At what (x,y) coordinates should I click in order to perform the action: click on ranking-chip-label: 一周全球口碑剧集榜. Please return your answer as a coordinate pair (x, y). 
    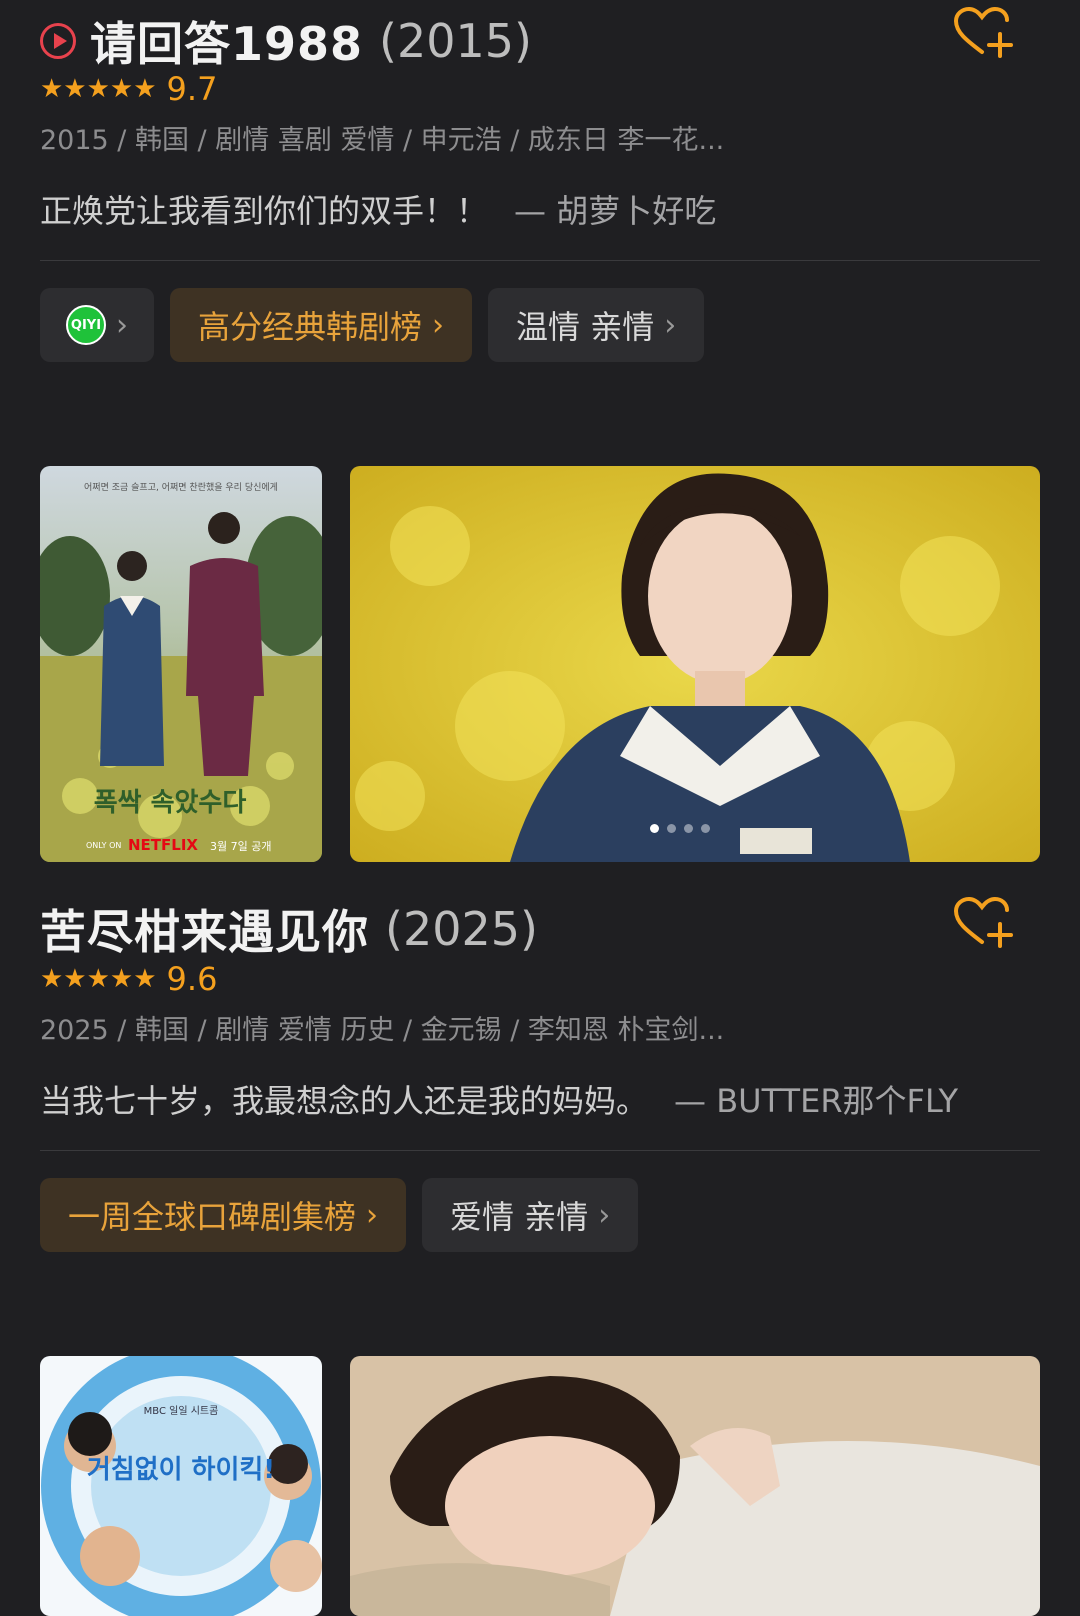
    Looking at the image, I should click on (212, 1217).